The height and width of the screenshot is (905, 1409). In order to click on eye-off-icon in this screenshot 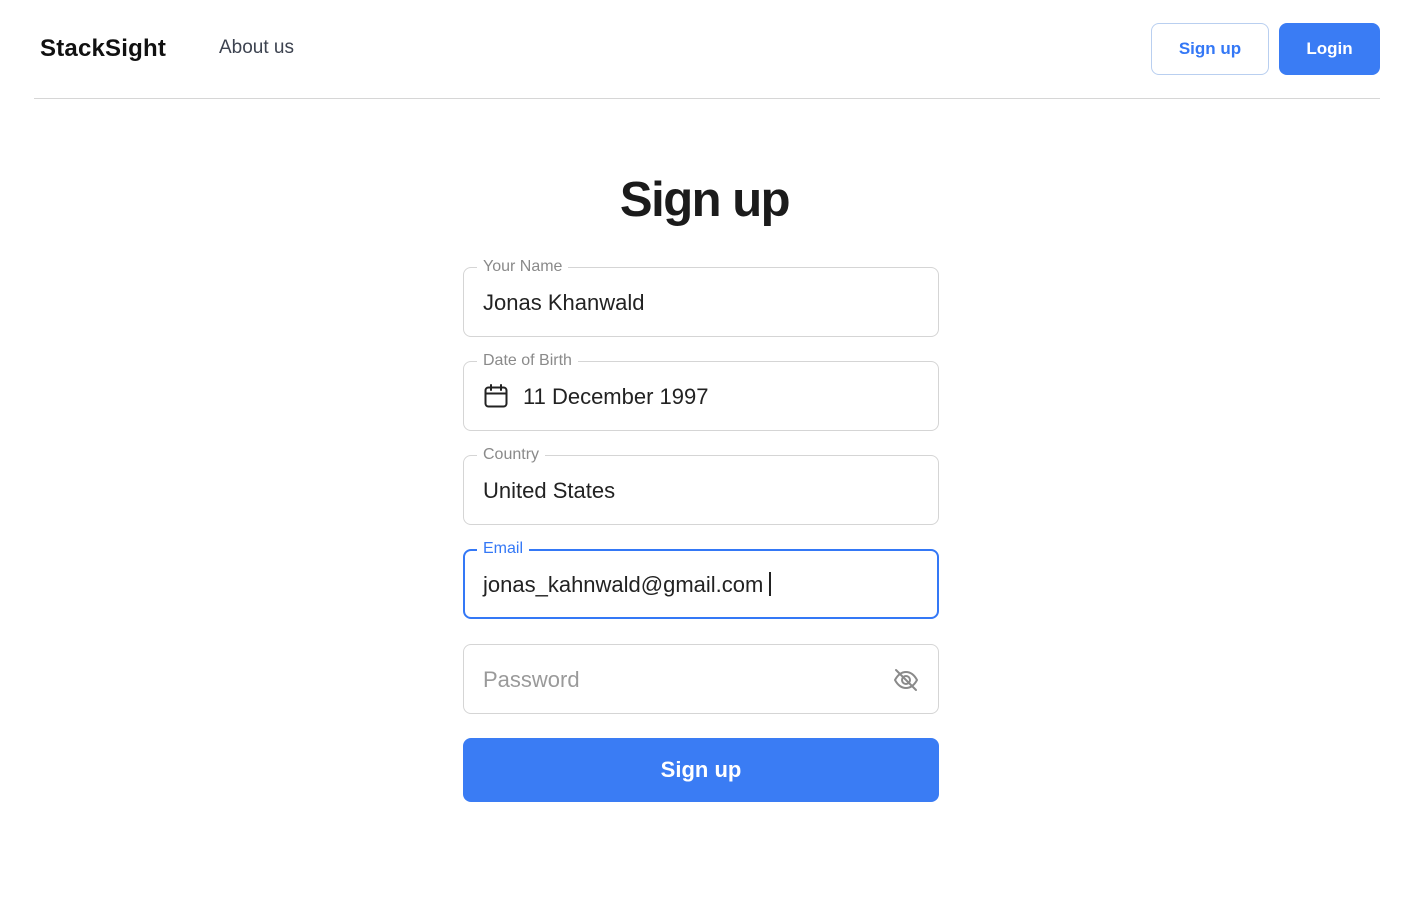, I will do `click(906, 680)`.